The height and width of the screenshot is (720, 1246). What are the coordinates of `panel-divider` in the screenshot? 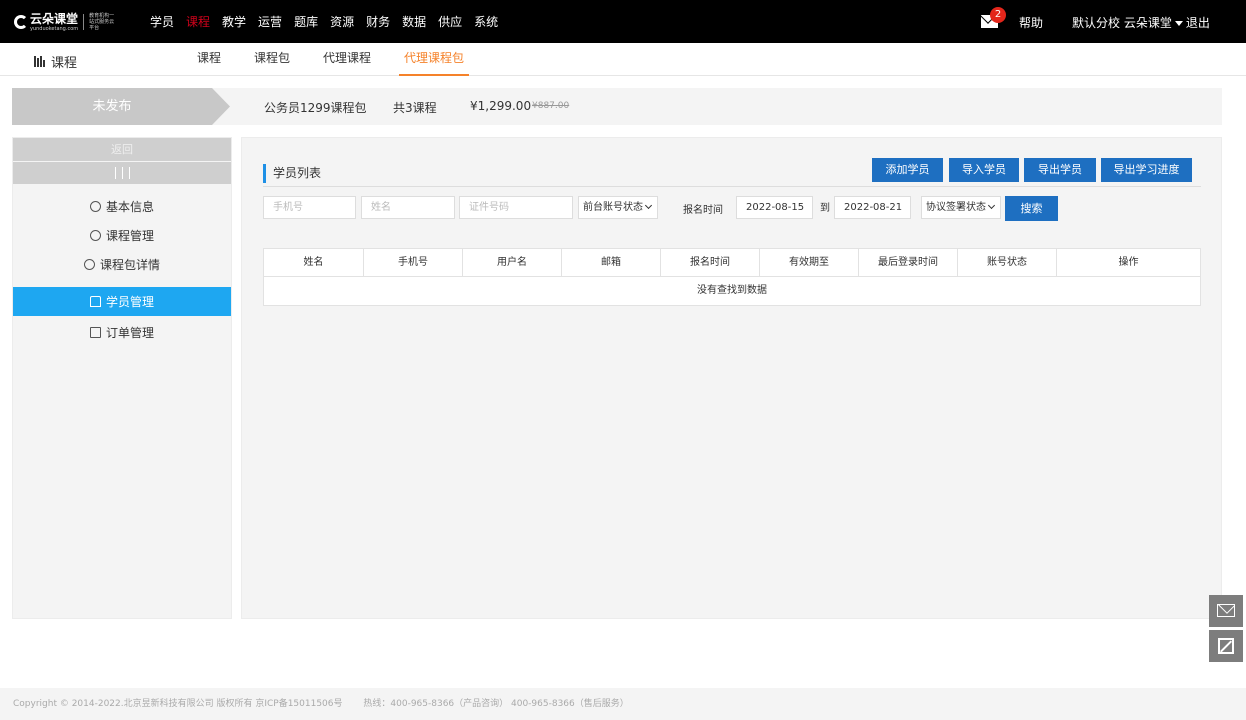 It's located at (732, 186).